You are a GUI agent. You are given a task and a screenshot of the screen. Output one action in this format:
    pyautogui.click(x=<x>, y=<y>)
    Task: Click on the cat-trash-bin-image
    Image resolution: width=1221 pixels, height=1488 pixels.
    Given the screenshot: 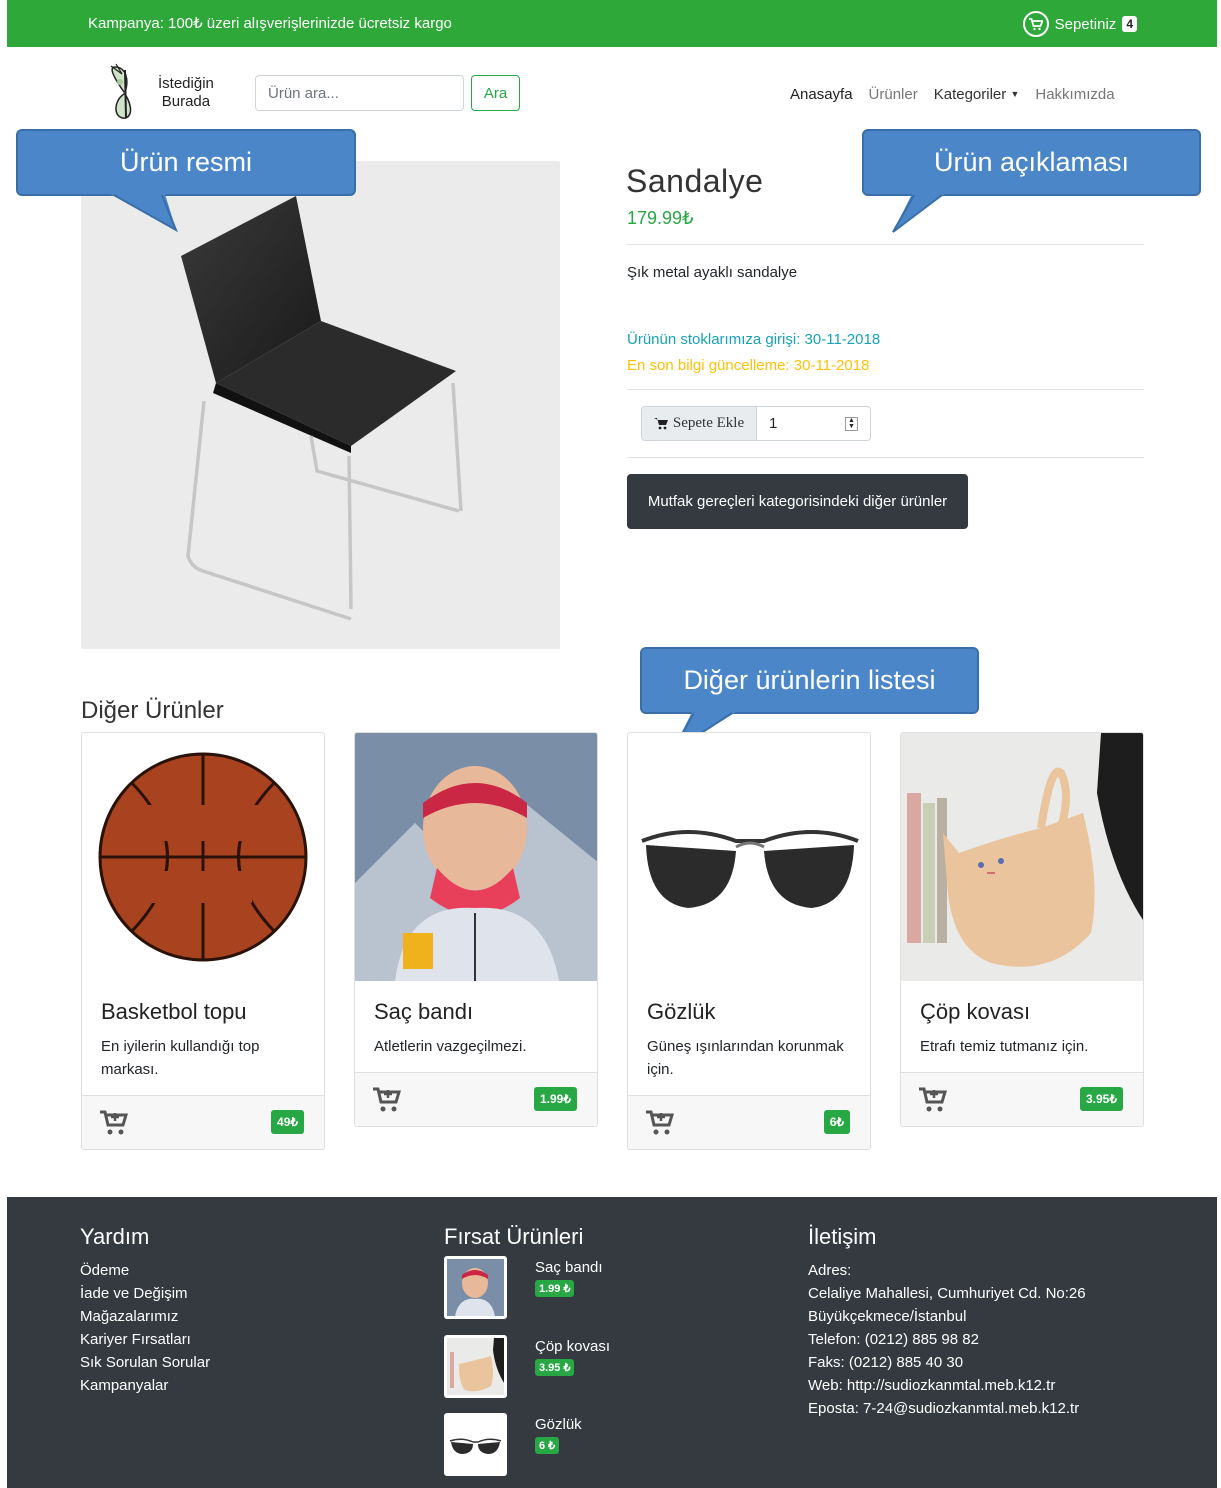 What is the action you would take?
    pyautogui.click(x=1025, y=850)
    